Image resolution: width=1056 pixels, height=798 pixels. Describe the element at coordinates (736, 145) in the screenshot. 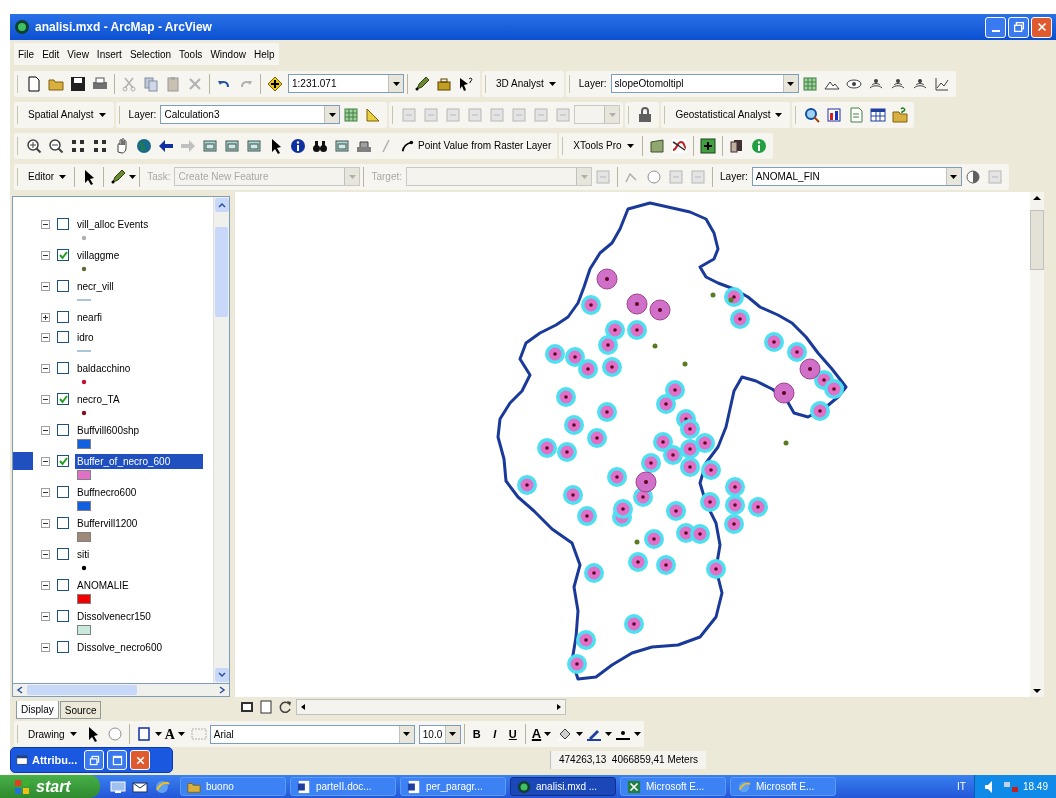

I see `stack-icon` at that location.